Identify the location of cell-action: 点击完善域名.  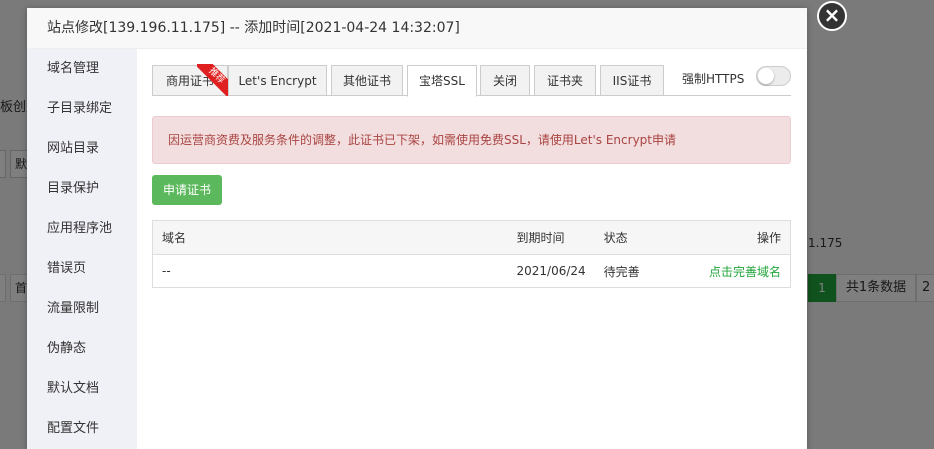
(738, 271).